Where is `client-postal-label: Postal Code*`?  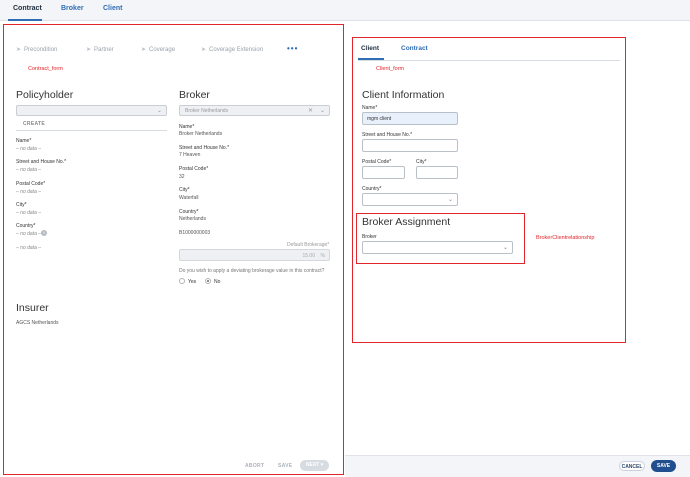
client-postal-label: Postal Code* is located at coordinates (377, 162).